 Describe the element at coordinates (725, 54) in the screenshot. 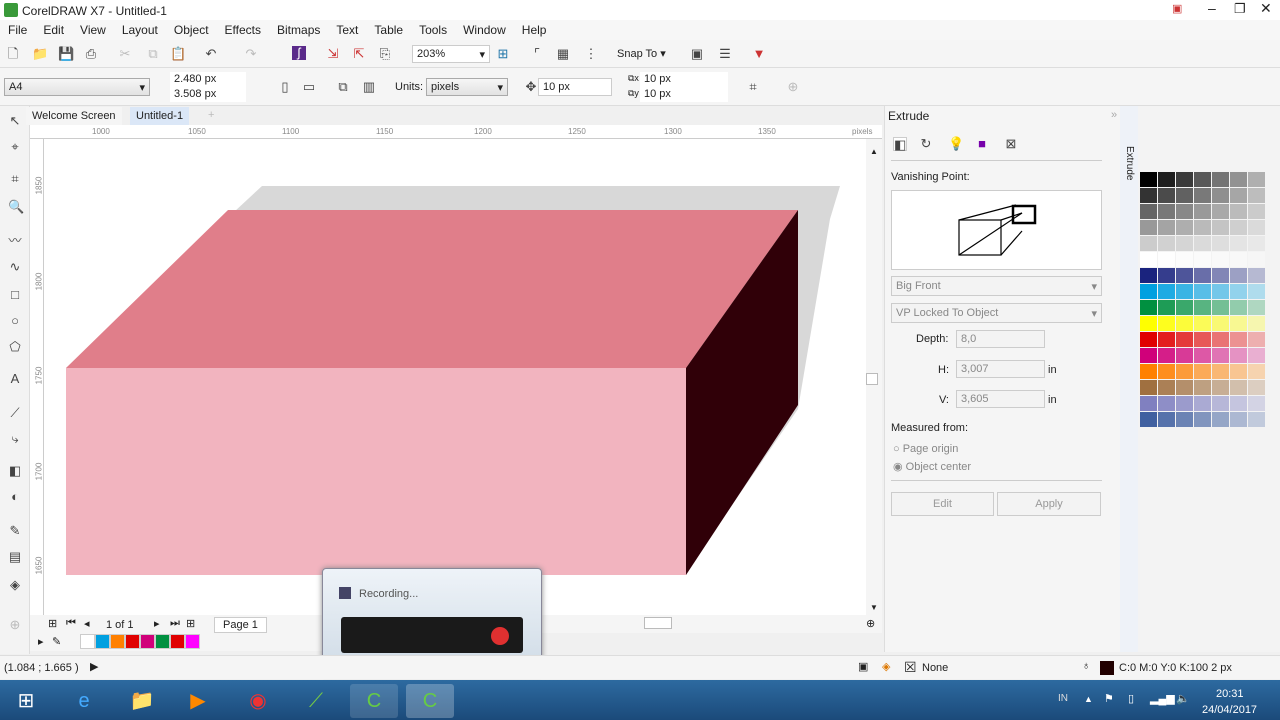

I see `options-icon: ☰` at that location.